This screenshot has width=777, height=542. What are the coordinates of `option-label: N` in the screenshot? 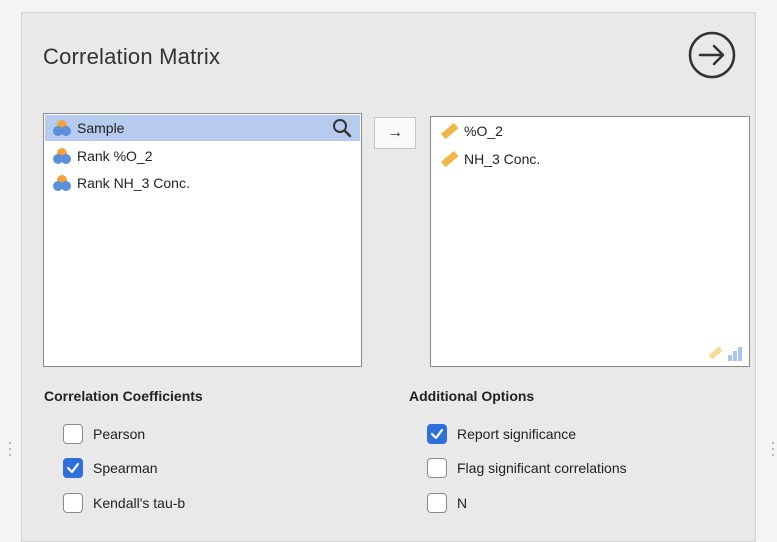 It's located at (462, 503).